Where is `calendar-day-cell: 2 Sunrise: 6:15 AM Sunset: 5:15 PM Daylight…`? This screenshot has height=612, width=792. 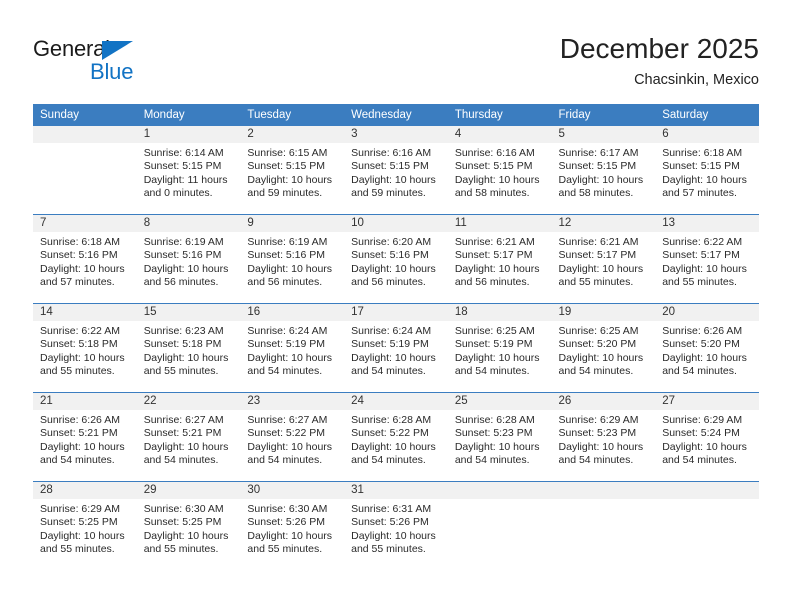 calendar-day-cell: 2 Sunrise: 6:15 AM Sunset: 5:15 PM Daylight… is located at coordinates (292, 170).